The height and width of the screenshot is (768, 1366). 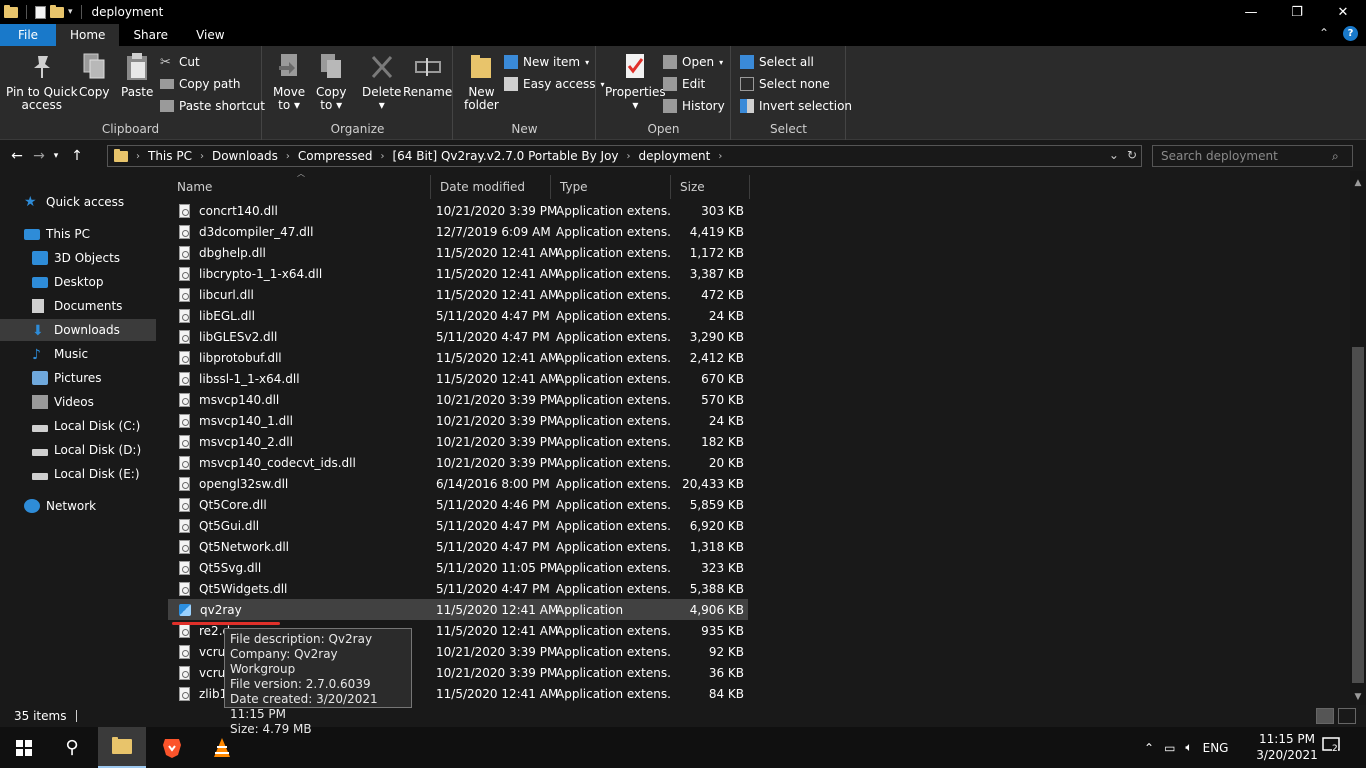 I want to click on network-status-icon: ▭, so click(x=1169, y=748).